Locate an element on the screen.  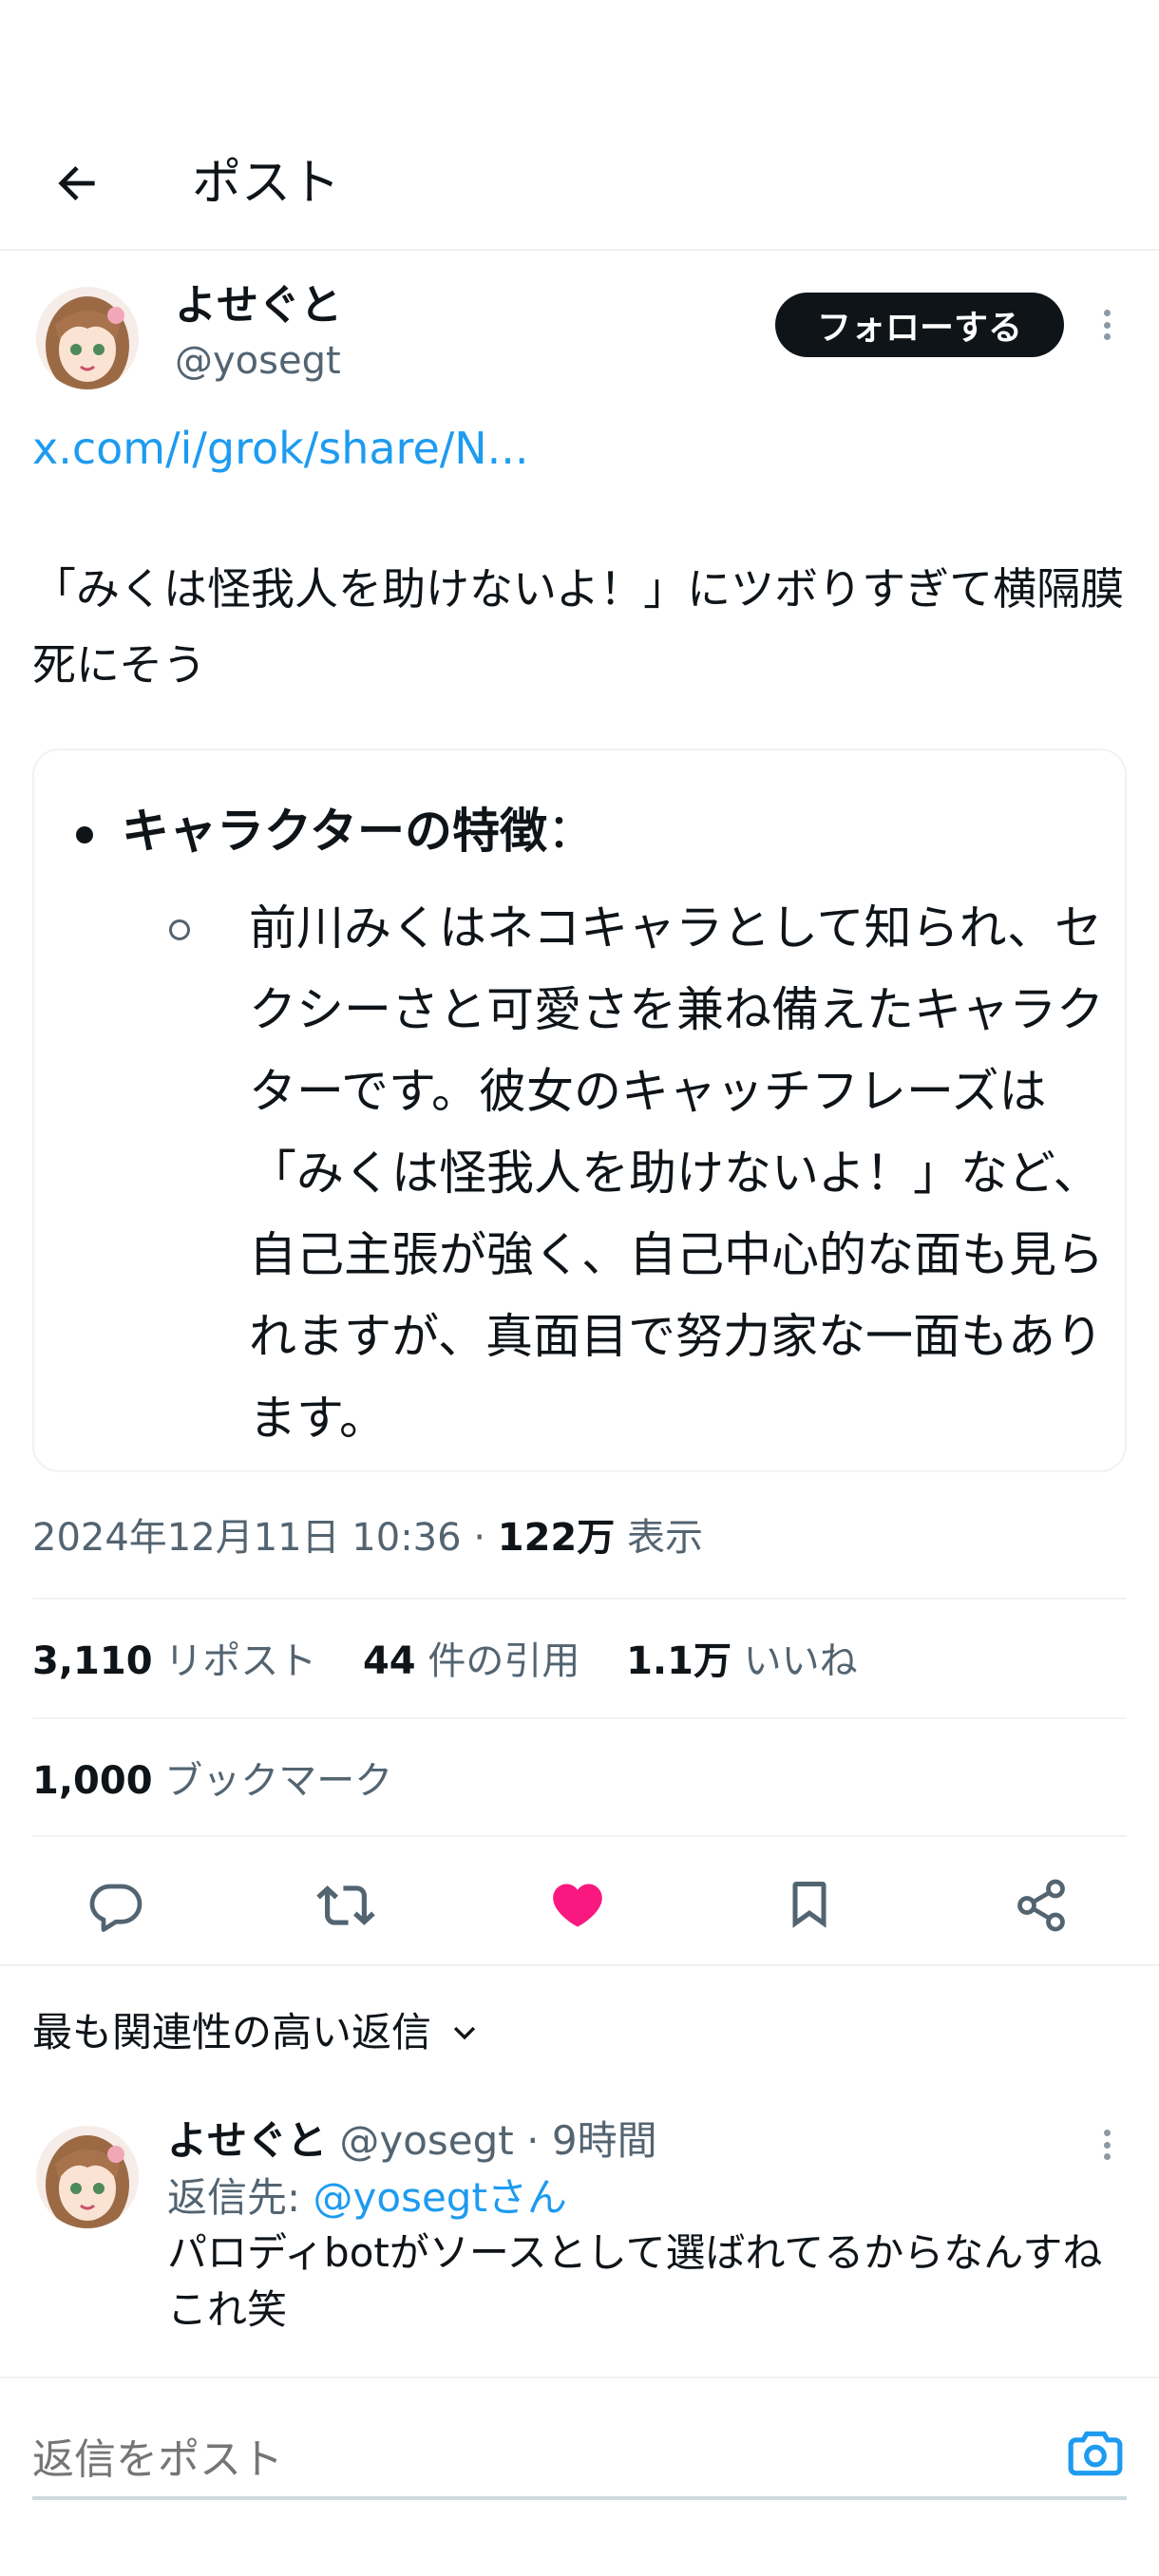
top-bar: ポスト is located at coordinates (579, 182).